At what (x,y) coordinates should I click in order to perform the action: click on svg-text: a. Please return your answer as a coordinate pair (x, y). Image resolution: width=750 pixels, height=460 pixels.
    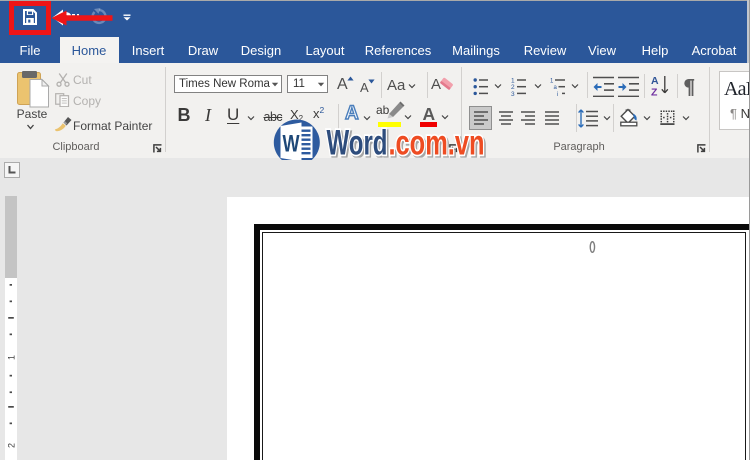
    Looking at the image, I should click on (556, 88).